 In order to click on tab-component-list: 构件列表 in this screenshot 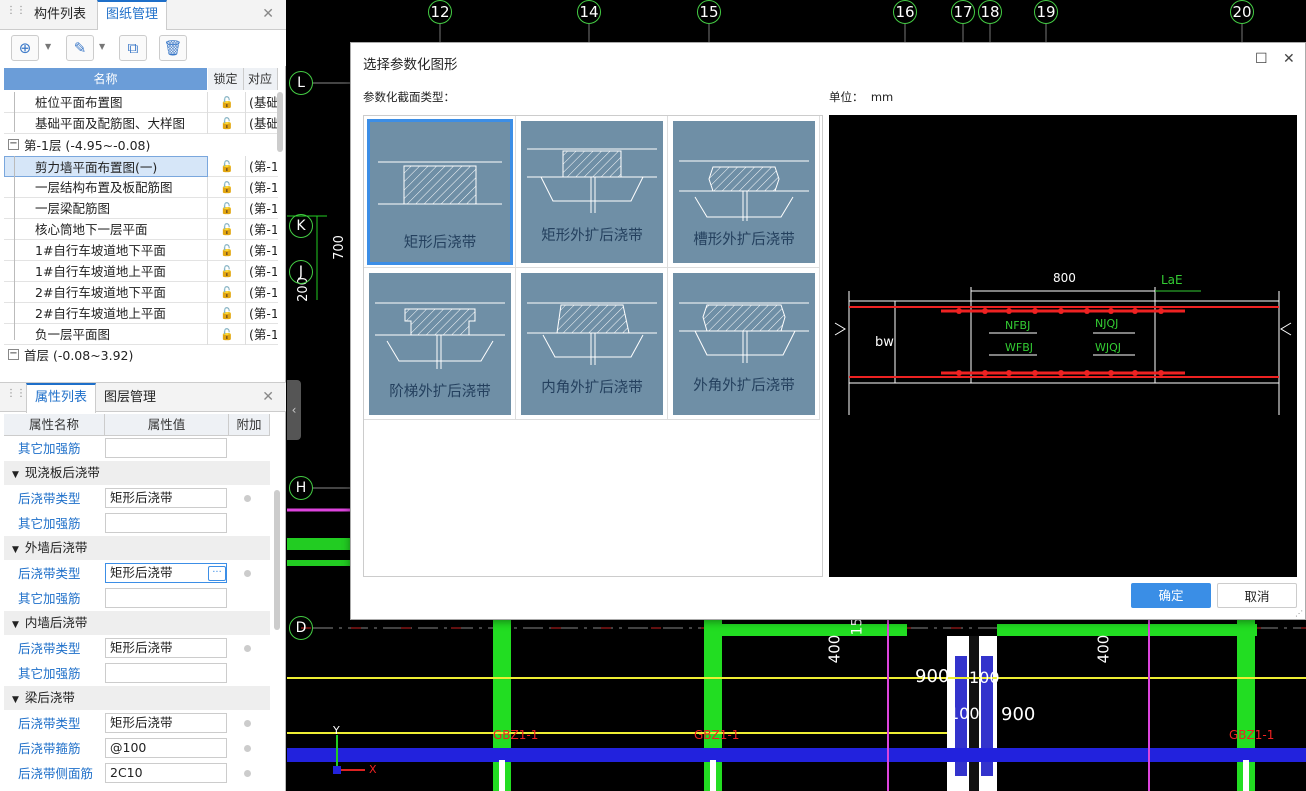, I will do `click(60, 15)`.